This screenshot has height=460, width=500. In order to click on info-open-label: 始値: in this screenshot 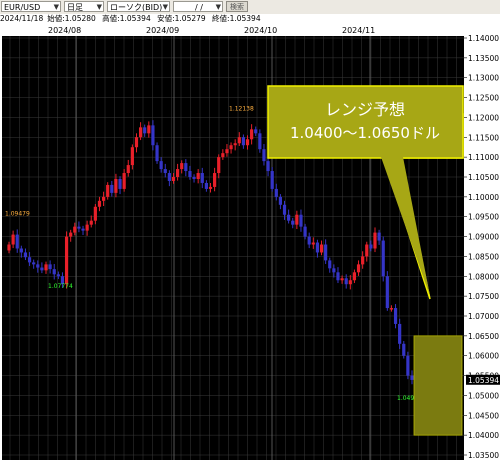, I will do `click(56, 18)`.